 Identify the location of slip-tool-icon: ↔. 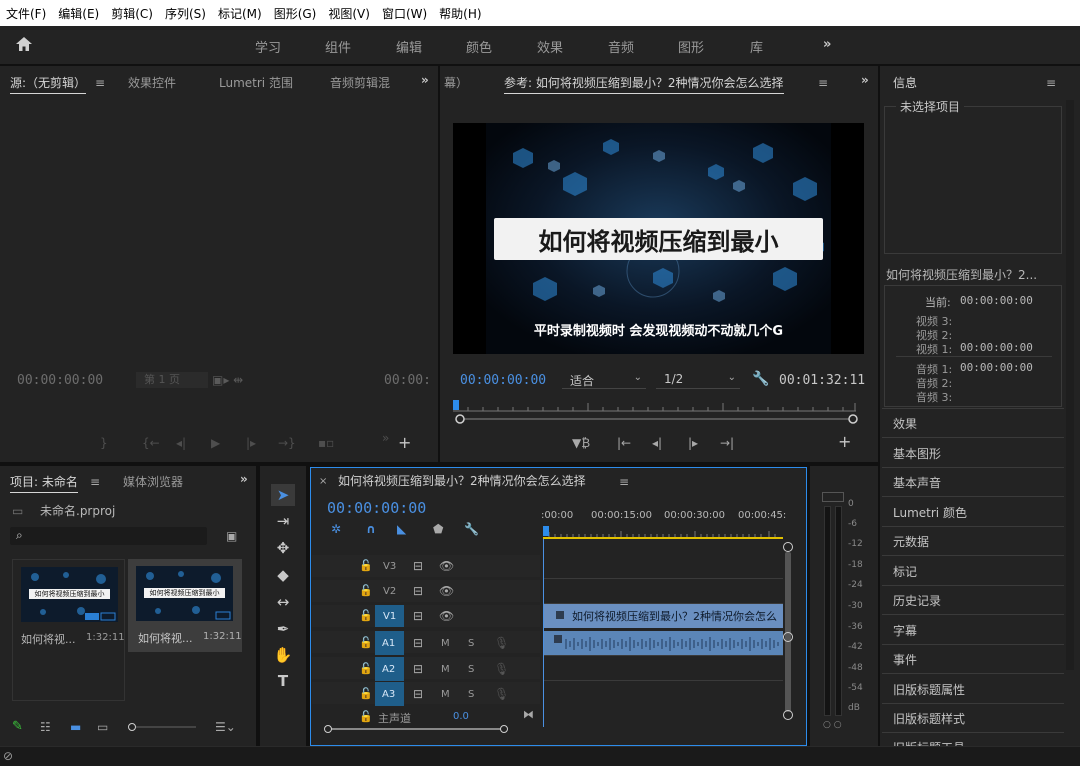
(283, 602).